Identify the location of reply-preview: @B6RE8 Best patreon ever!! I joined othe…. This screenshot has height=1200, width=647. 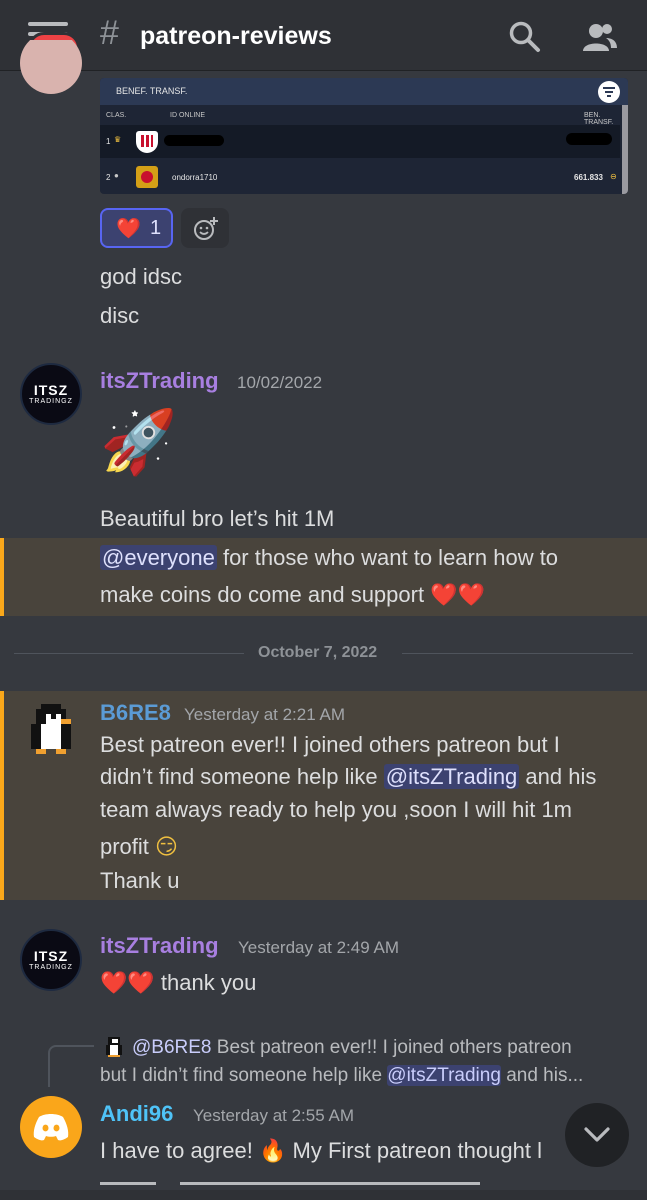
(352, 1047).